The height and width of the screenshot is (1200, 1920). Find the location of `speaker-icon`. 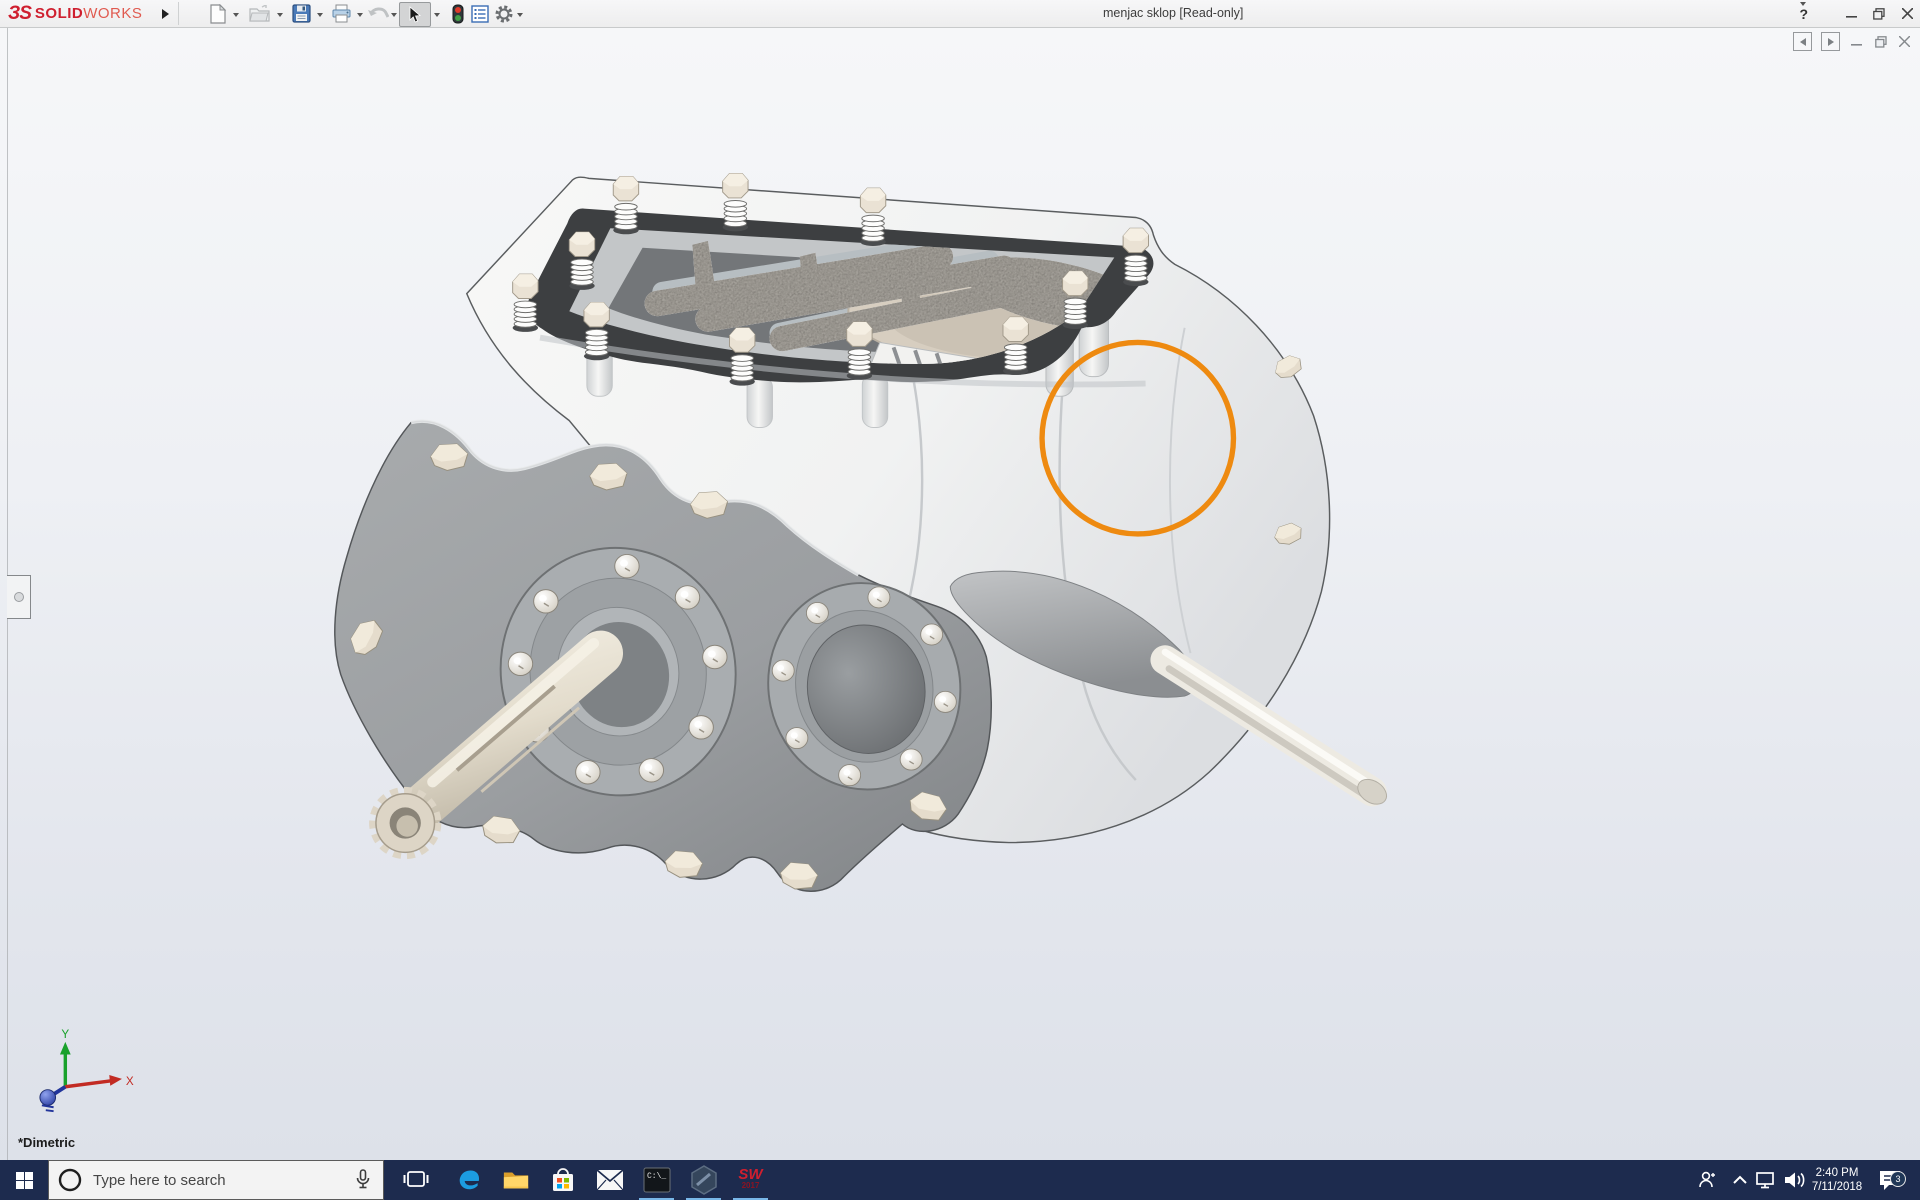

speaker-icon is located at coordinates (1795, 1180).